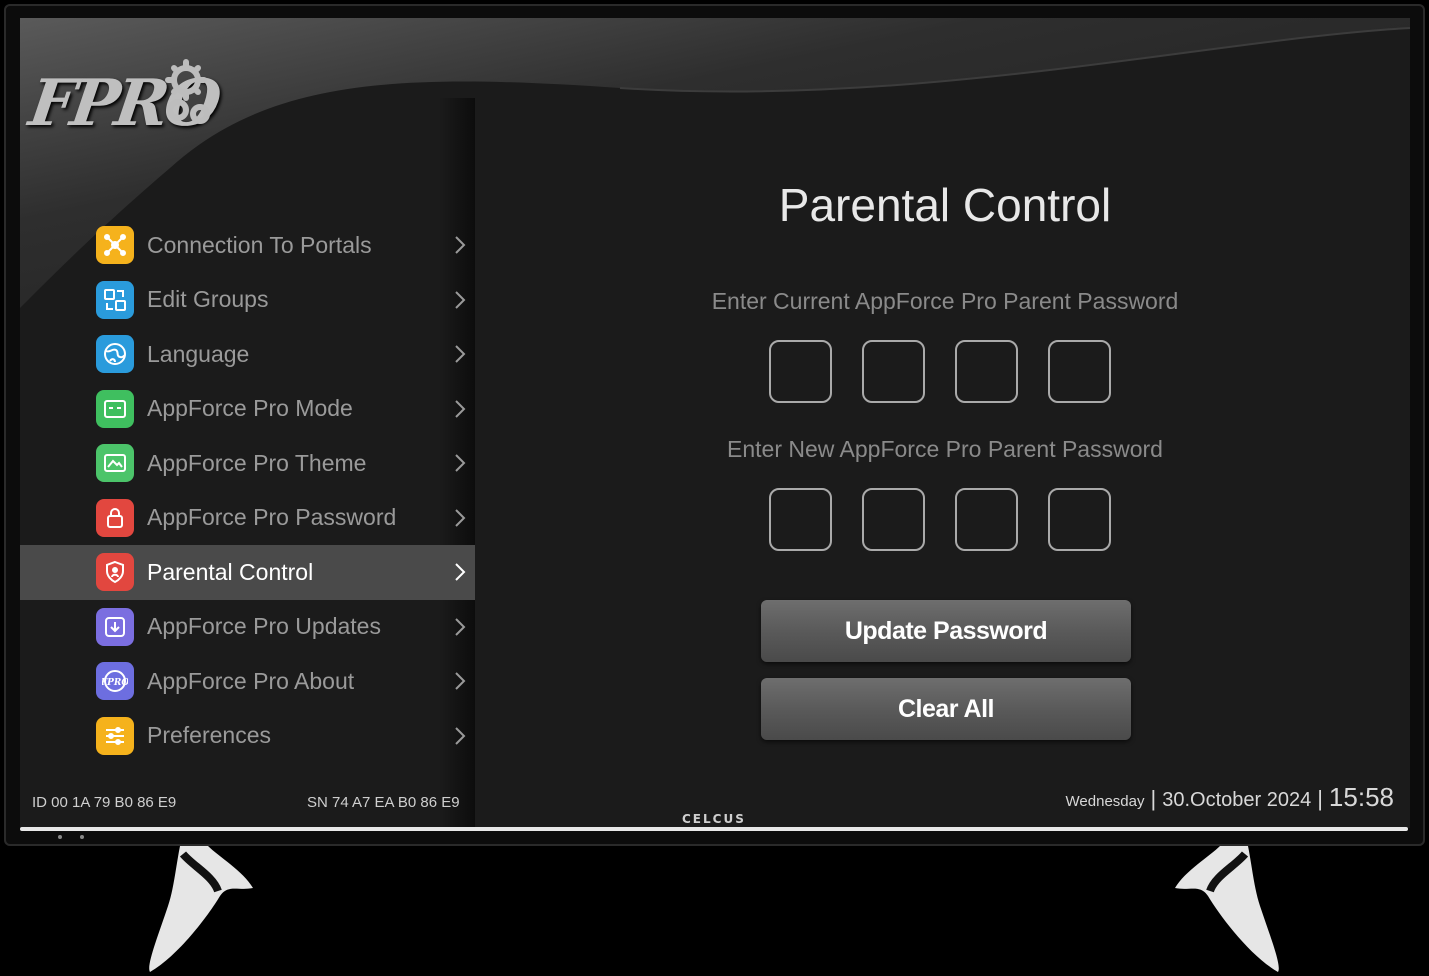  What do you see at coordinates (104, 802) in the screenshot?
I see `device-id: ID 00 1A 79 B0 86 E9` at bounding box center [104, 802].